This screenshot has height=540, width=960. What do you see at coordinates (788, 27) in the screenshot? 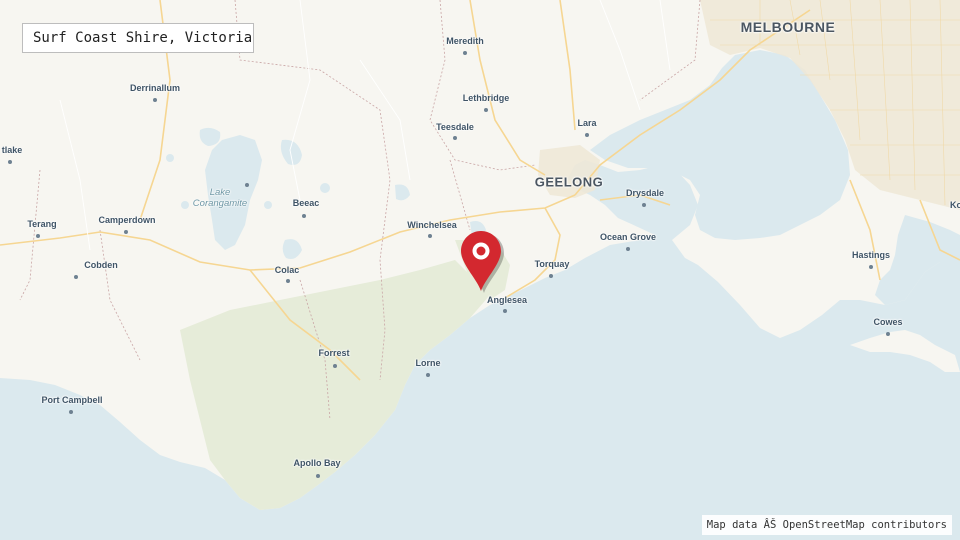
I see `place-label-melbourne: MELBOURNE` at bounding box center [788, 27].